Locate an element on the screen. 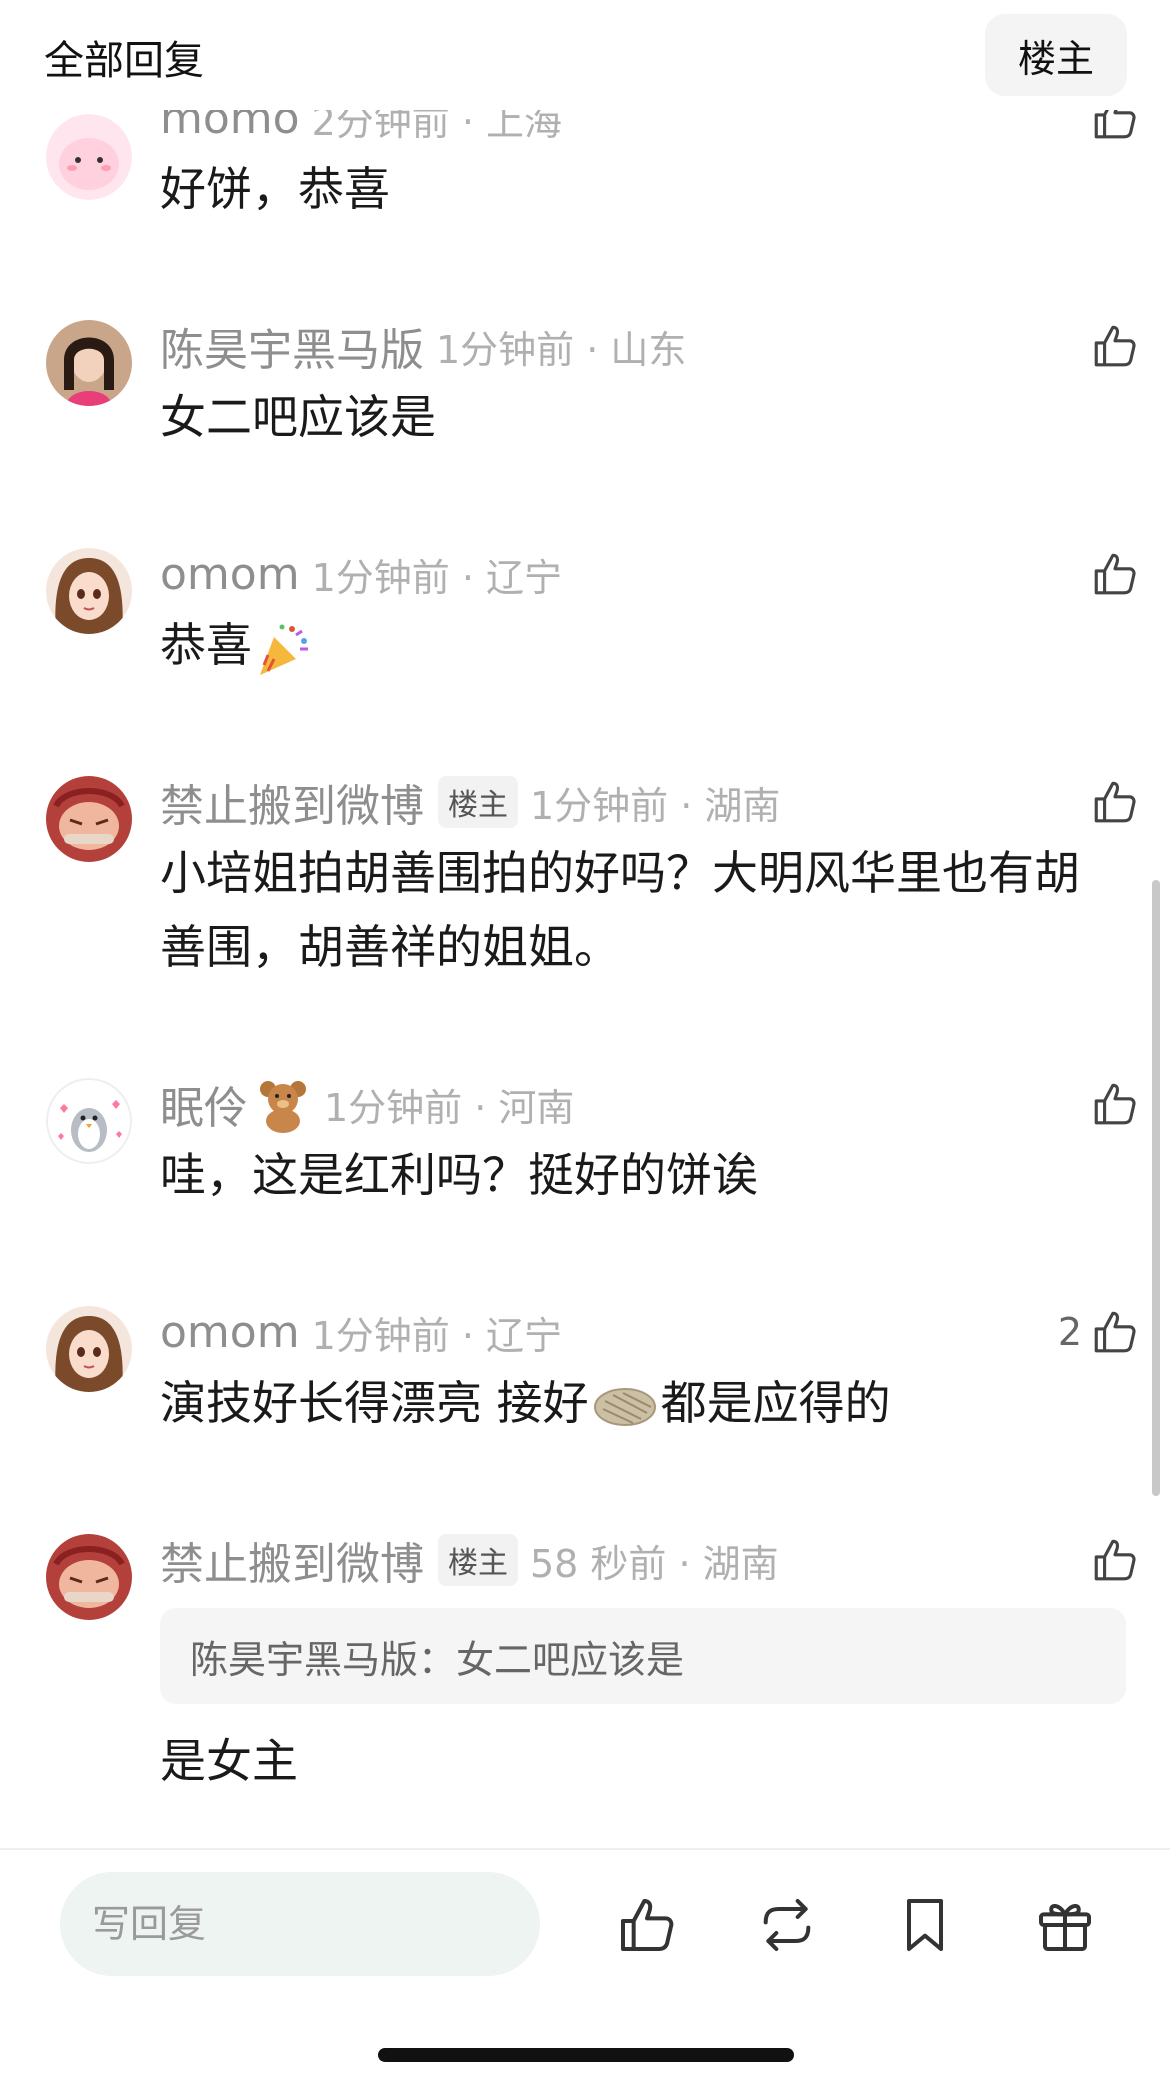 Image resolution: width=1170 pixels, height=2088 pixels. comment-text: 演技好长得漂亮 接好 都是应得的 is located at coordinates (640, 1403).